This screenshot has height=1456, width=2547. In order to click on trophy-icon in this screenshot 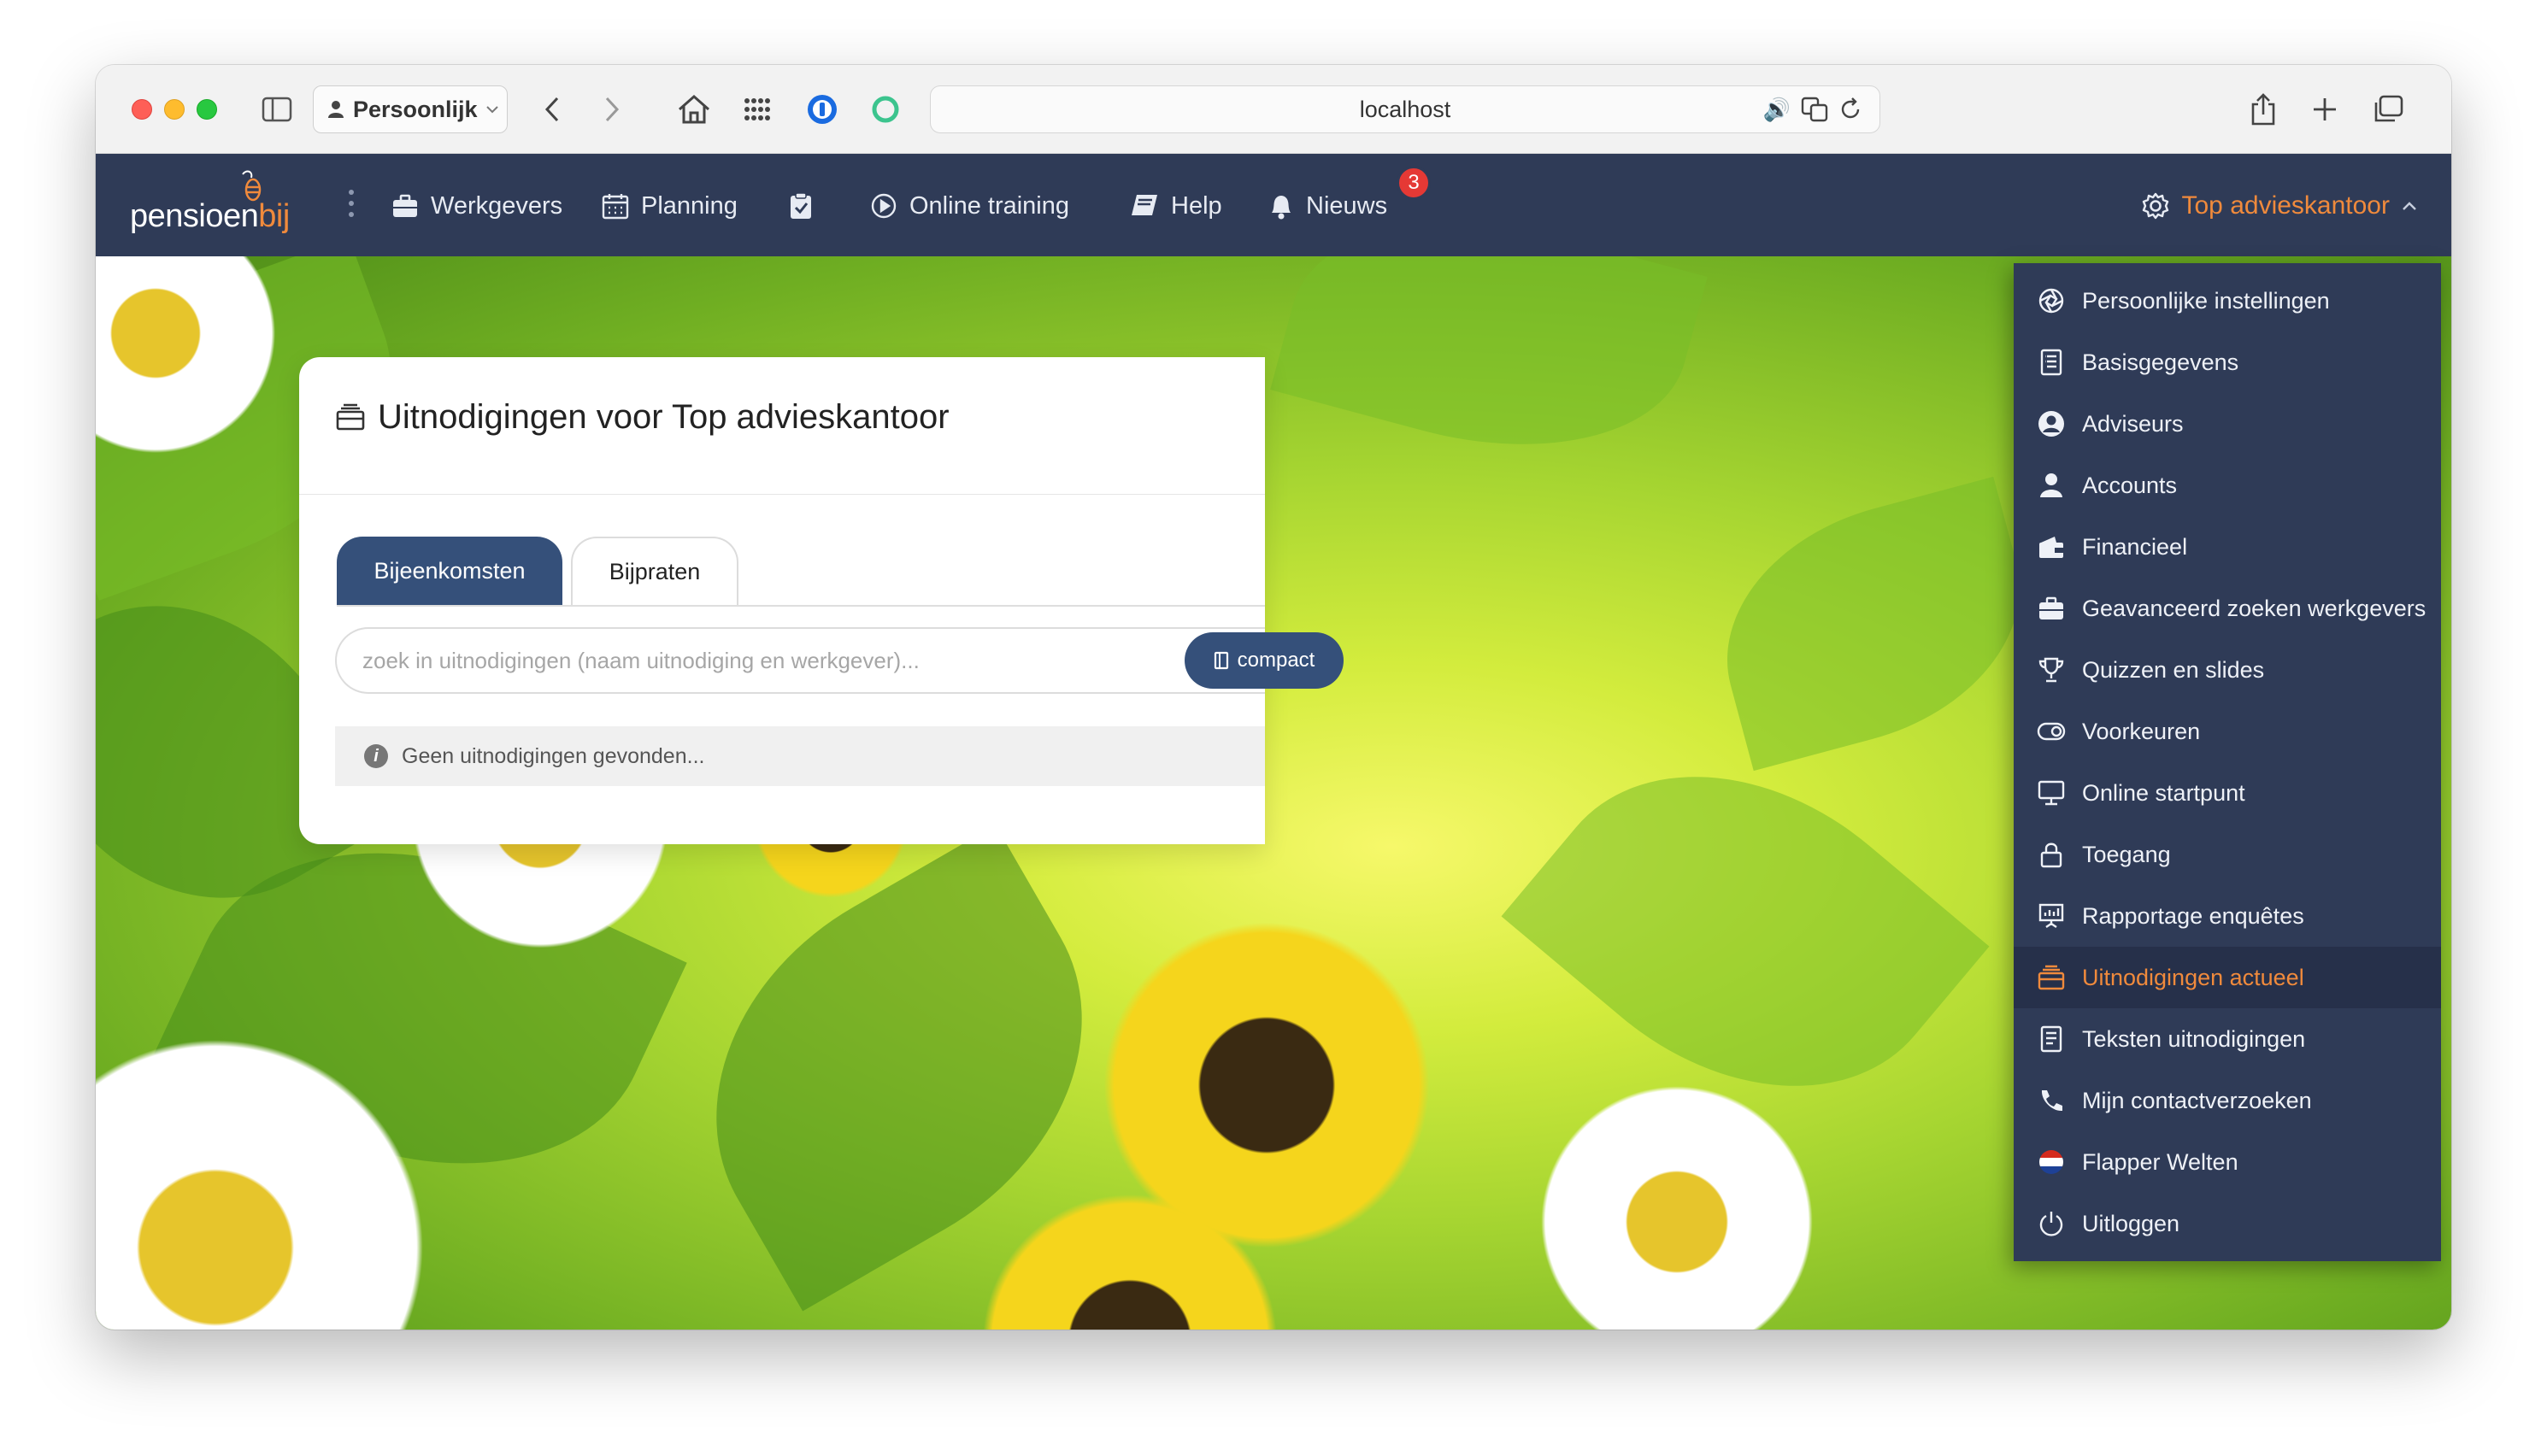, I will do `click(2051, 670)`.